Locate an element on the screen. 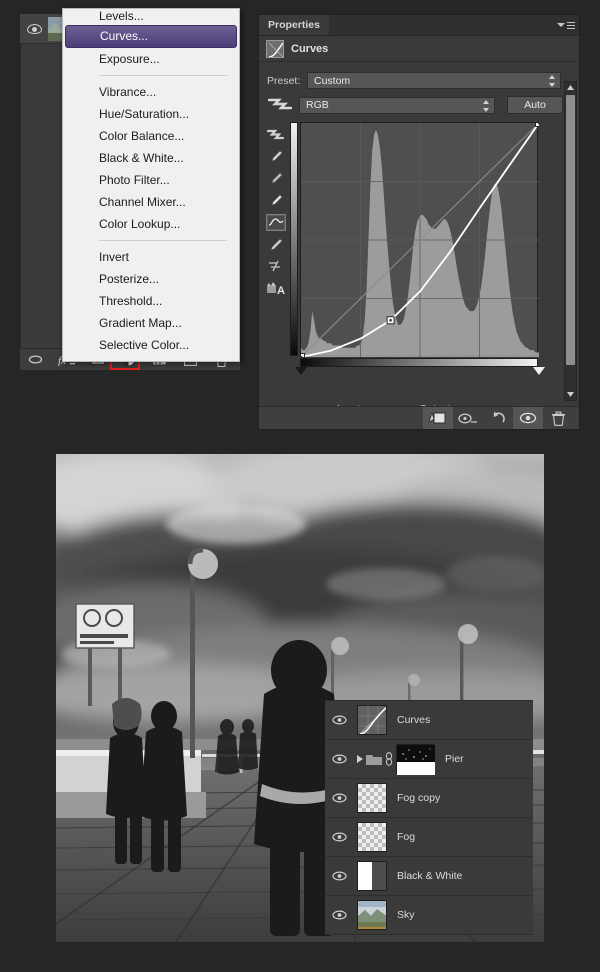  black-point-eyedropper-icon is located at coordinates (276, 156).